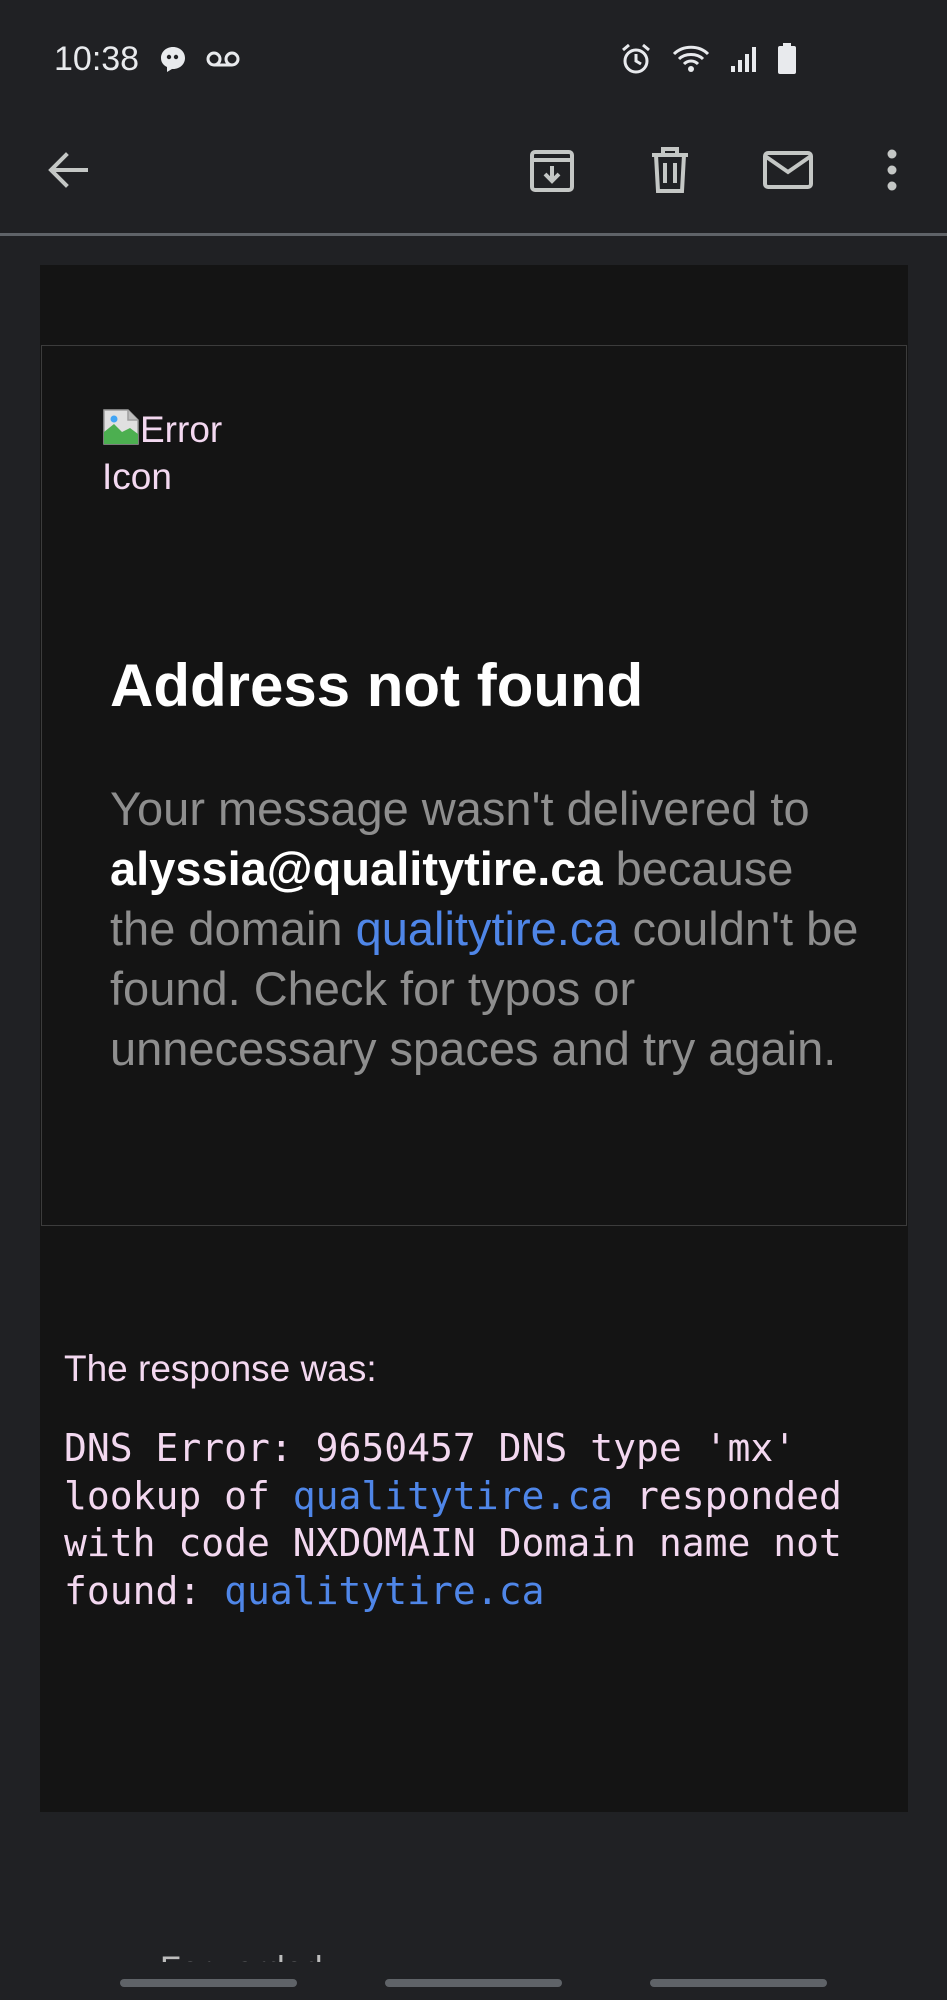 The width and height of the screenshot is (947, 2000). I want to click on domain-link: qualitytire.ca, so click(488, 928).